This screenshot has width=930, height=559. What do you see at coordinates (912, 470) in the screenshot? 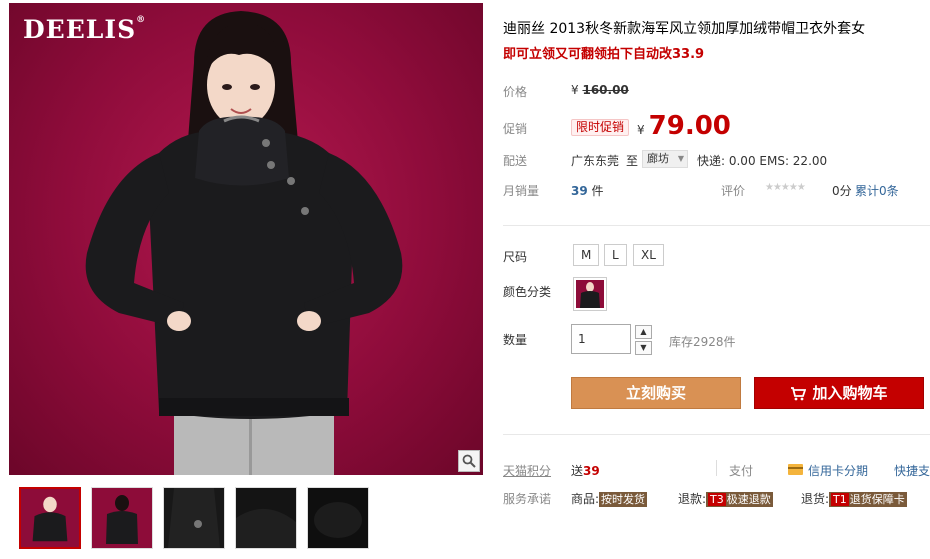
I see `express-pay-link: 快捷支付` at bounding box center [912, 470].